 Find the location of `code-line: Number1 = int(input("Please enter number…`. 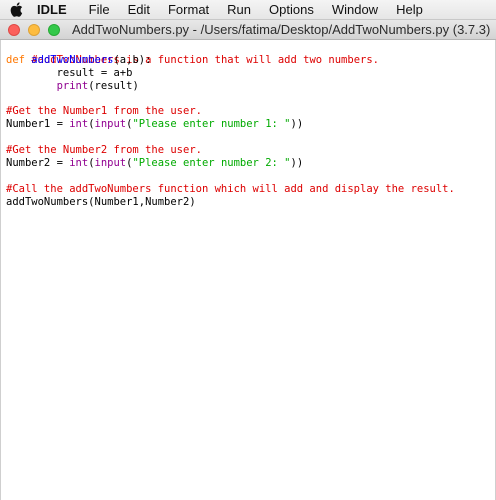

code-line: Number1 = int(input("Please enter number… is located at coordinates (248, 124).